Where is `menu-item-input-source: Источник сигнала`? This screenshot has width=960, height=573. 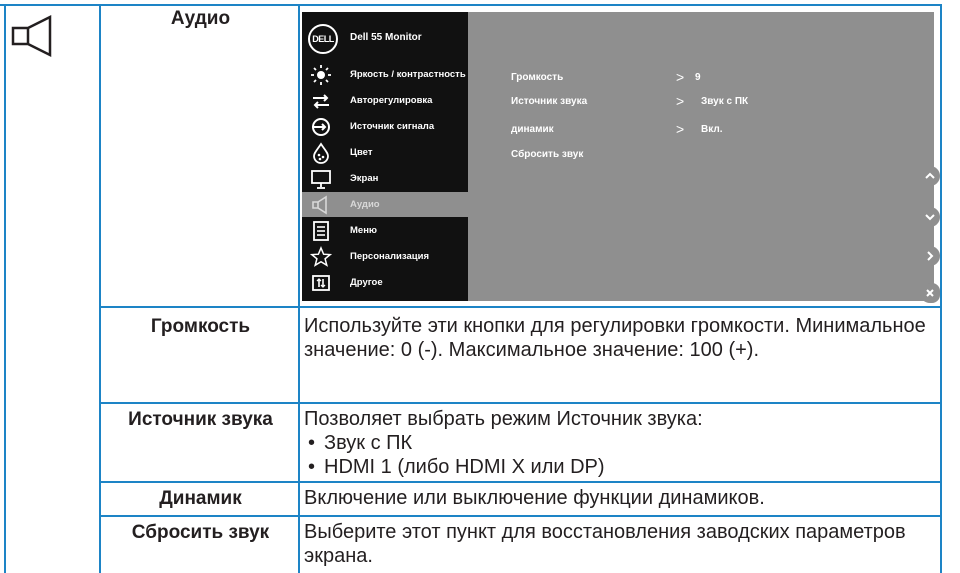
menu-item-input-source: Источник сигнала is located at coordinates (385, 126).